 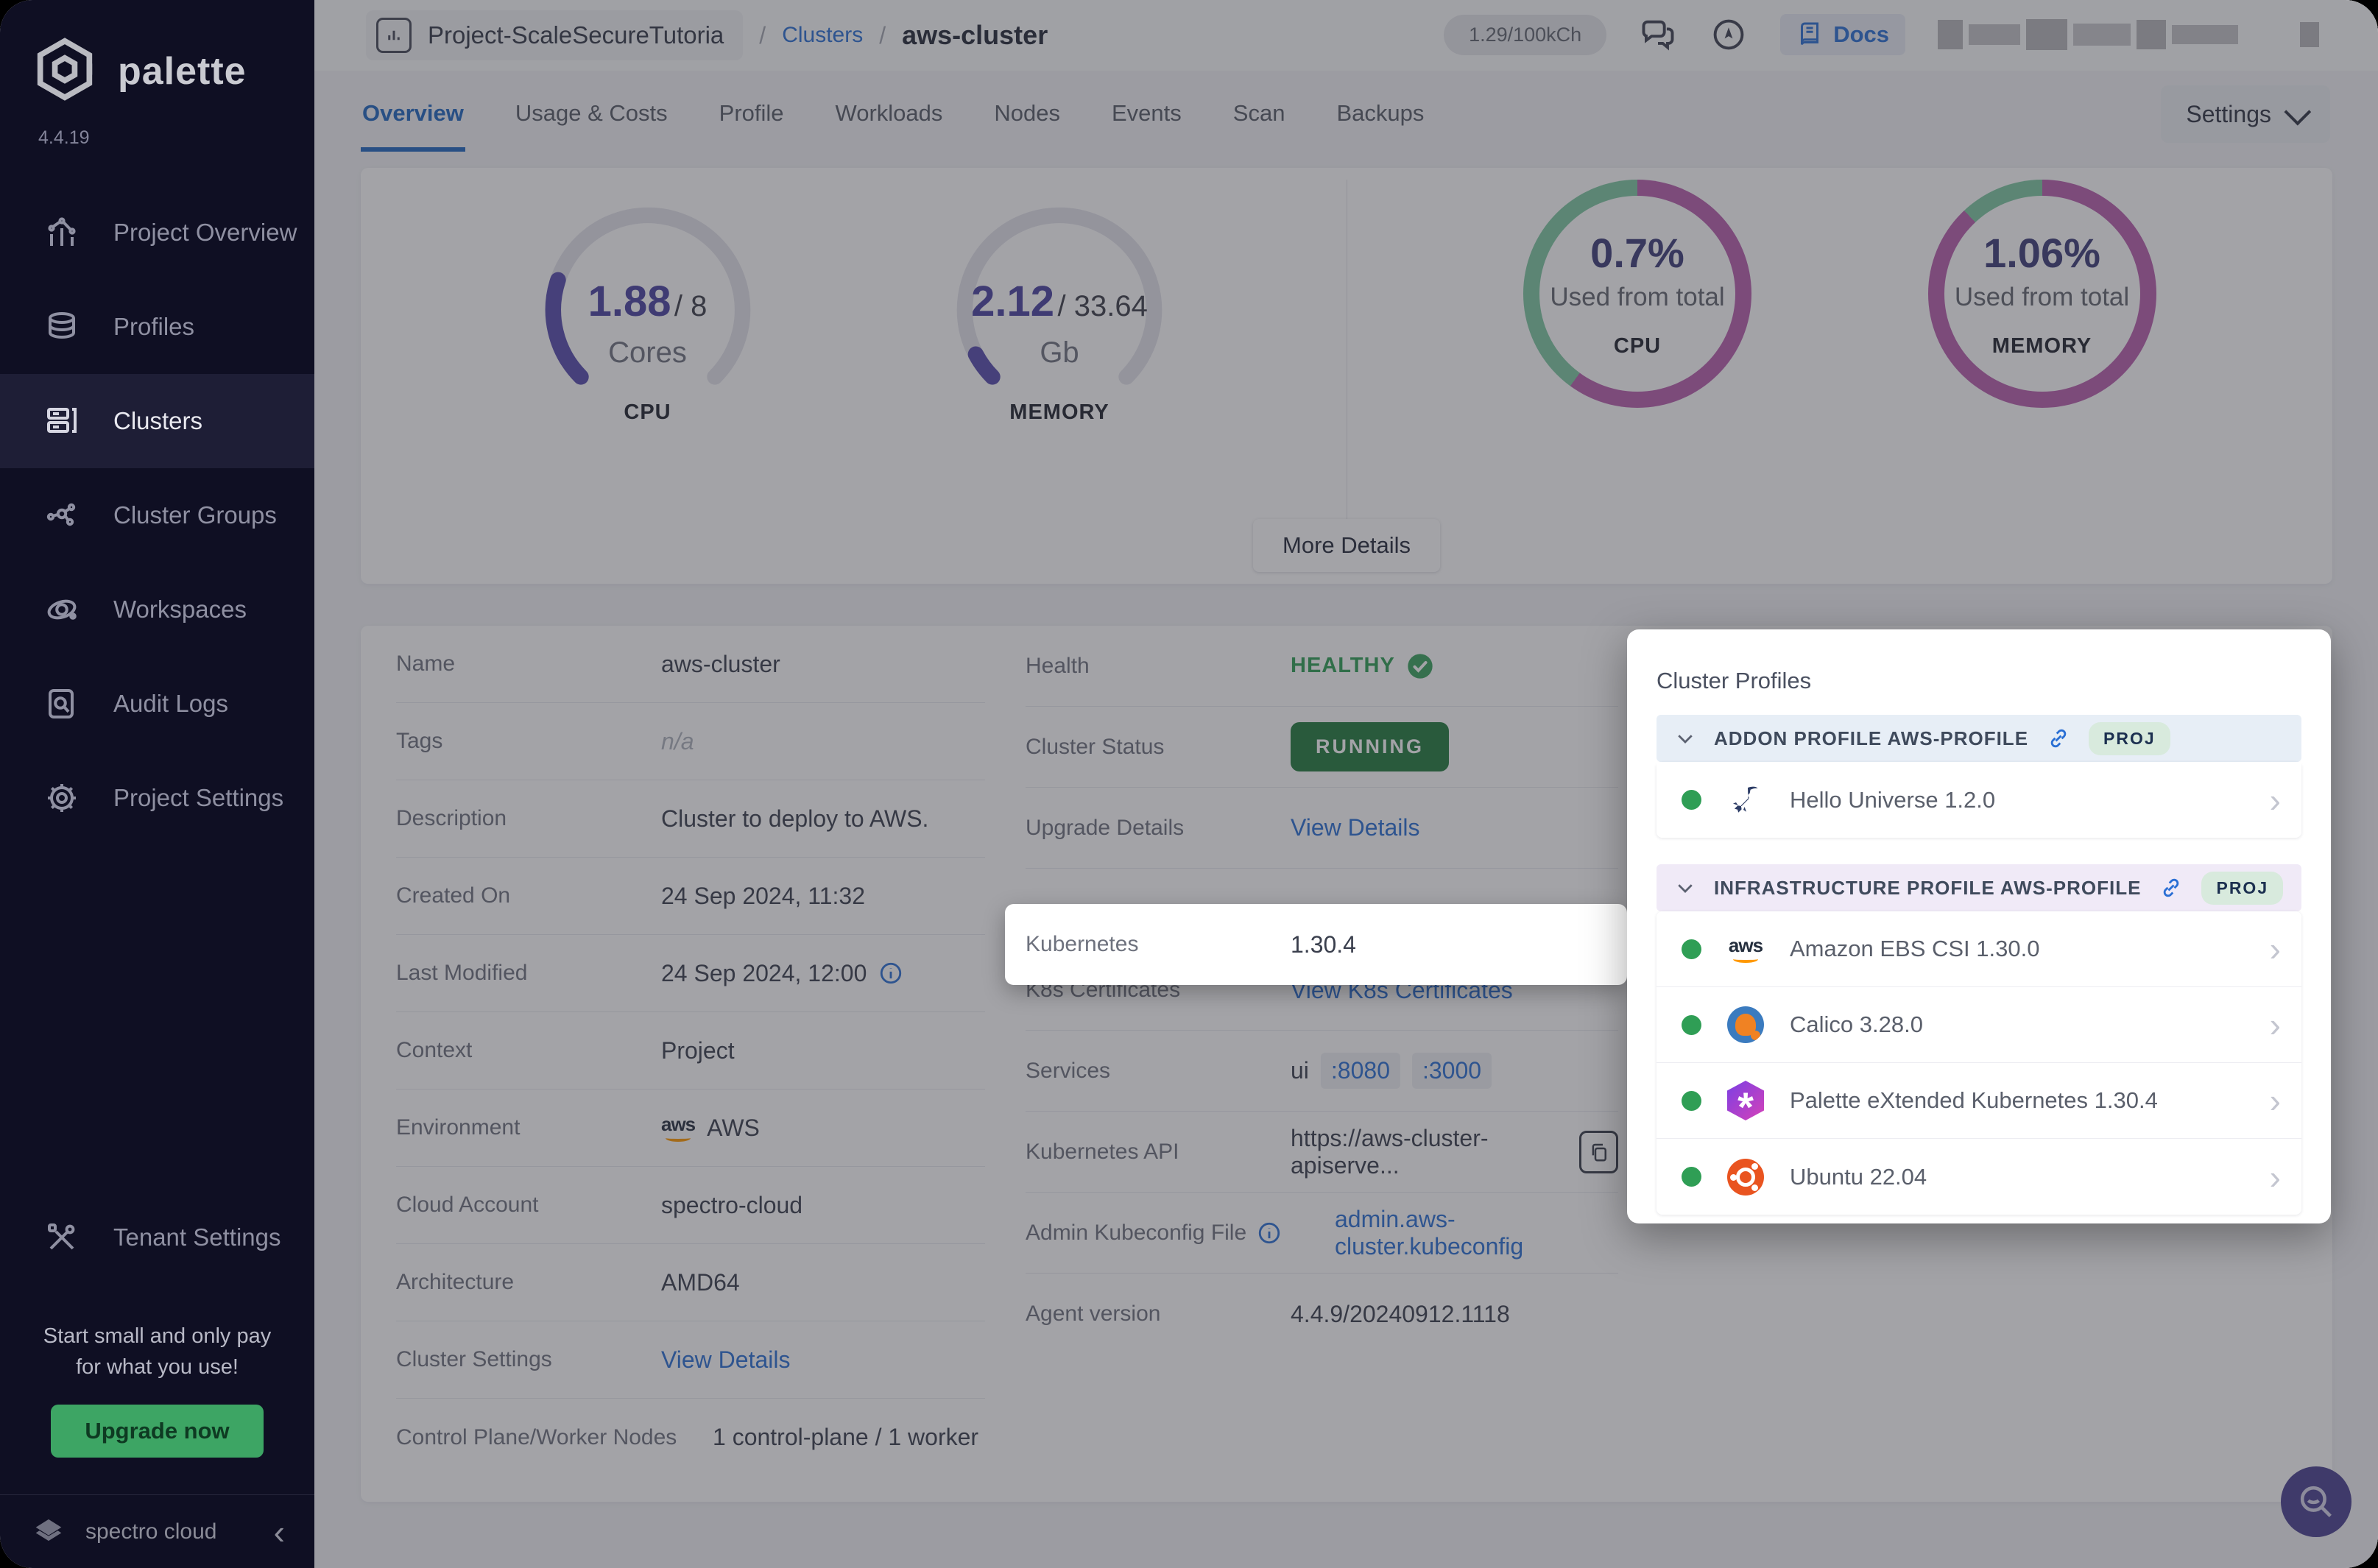 I want to click on kubernetes-version: 1.30.4, so click(x=1323, y=944).